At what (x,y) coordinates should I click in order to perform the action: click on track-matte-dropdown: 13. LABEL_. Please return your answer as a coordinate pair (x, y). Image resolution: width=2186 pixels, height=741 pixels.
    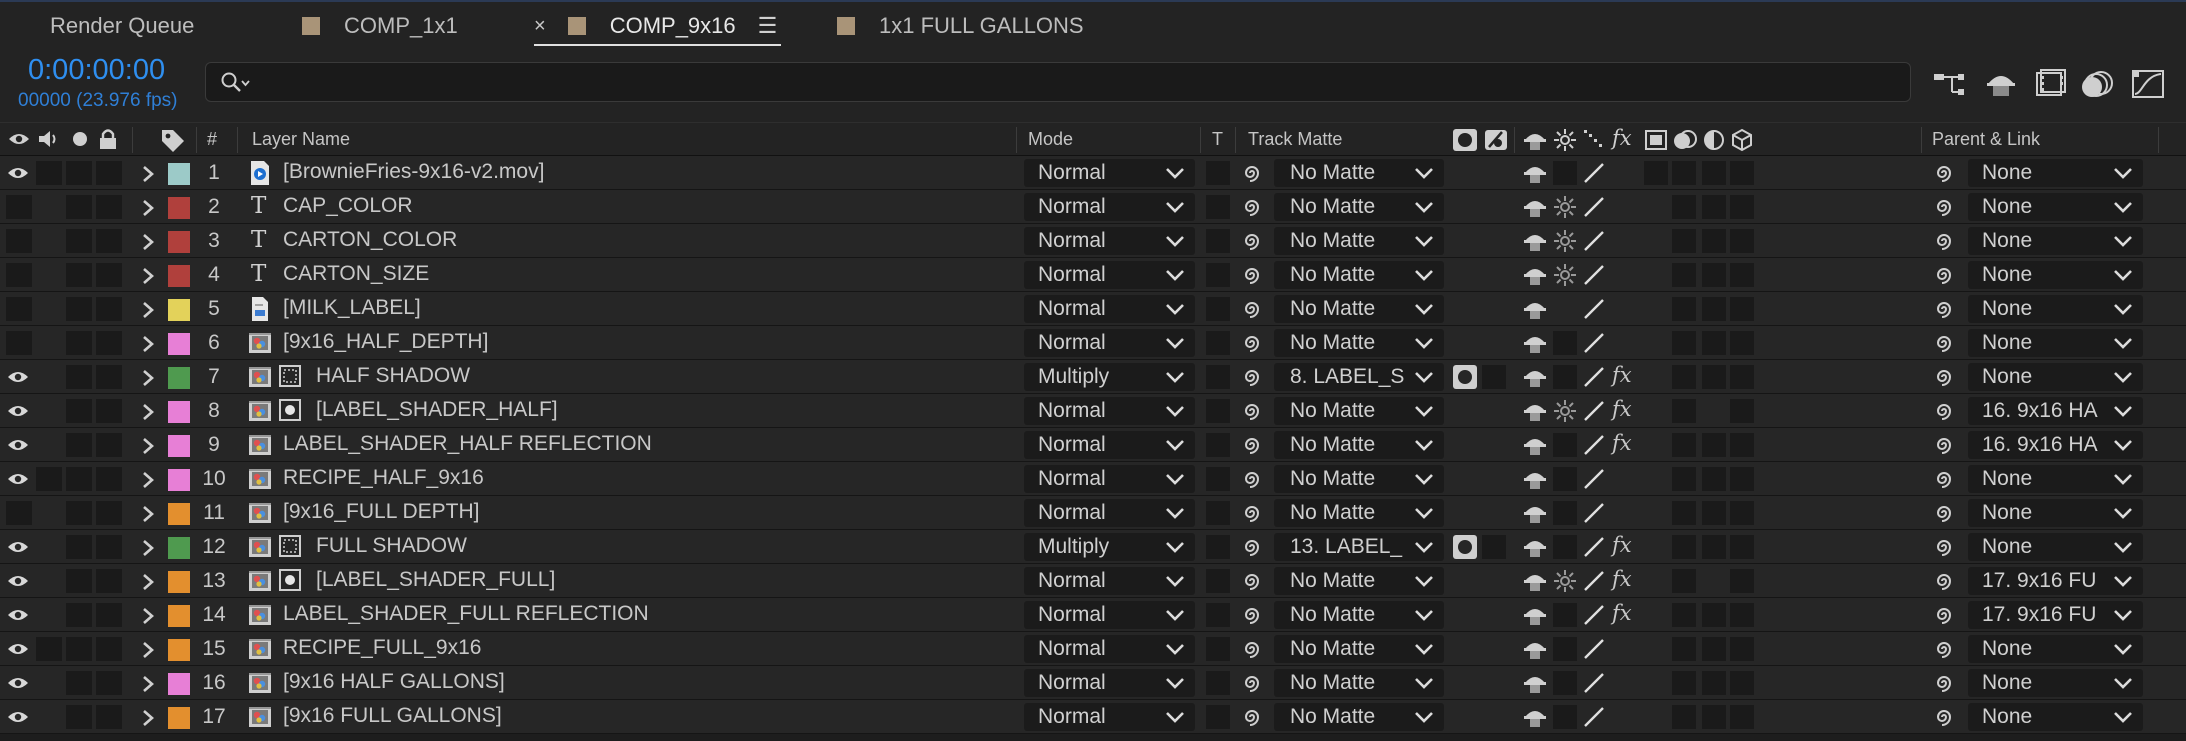
    Looking at the image, I should click on (1359, 547).